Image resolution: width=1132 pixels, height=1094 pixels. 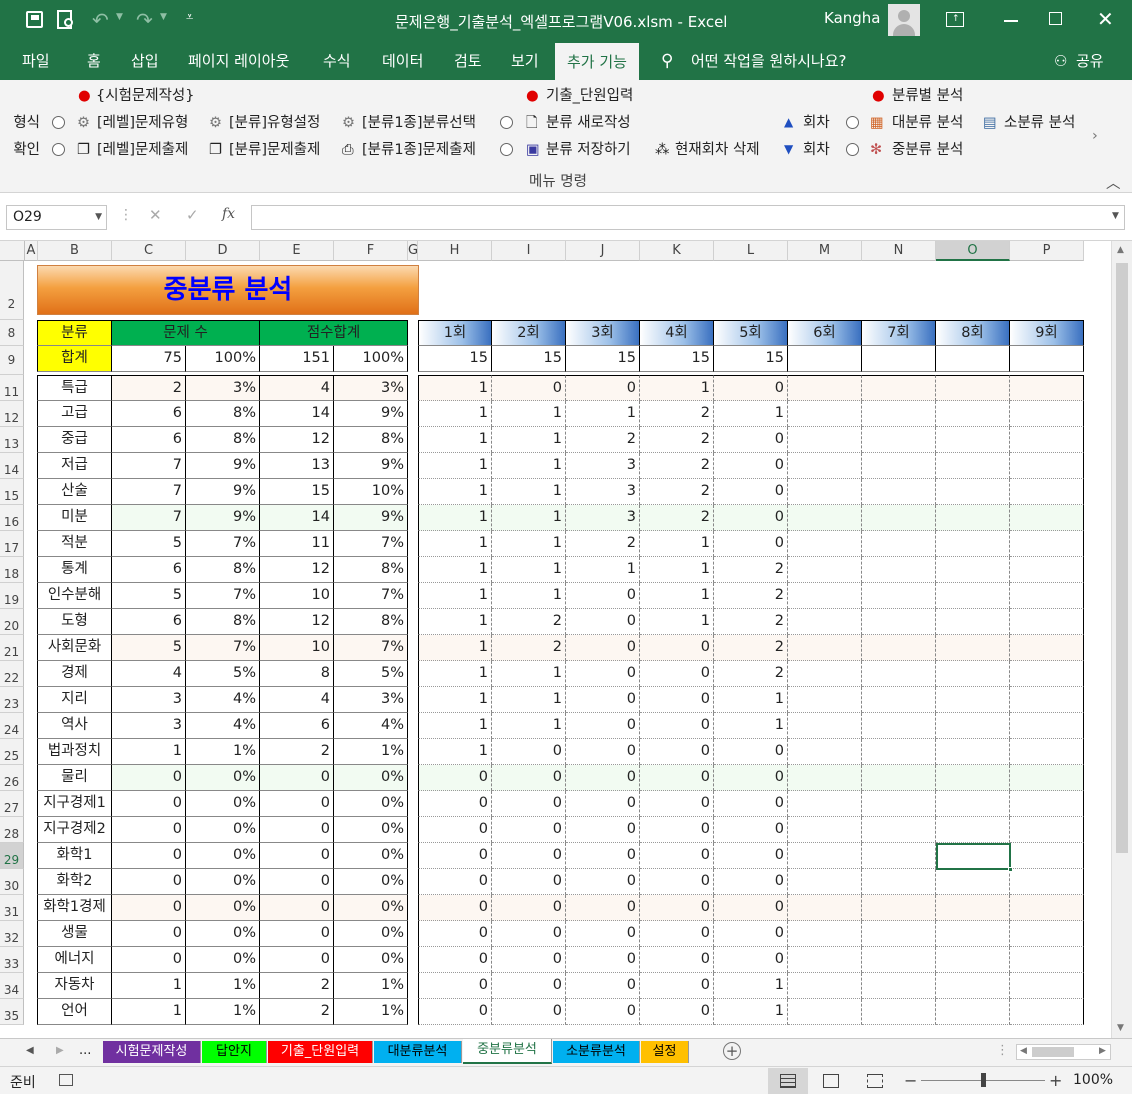 I want to click on total-count-pct: 100%, so click(x=223, y=359).